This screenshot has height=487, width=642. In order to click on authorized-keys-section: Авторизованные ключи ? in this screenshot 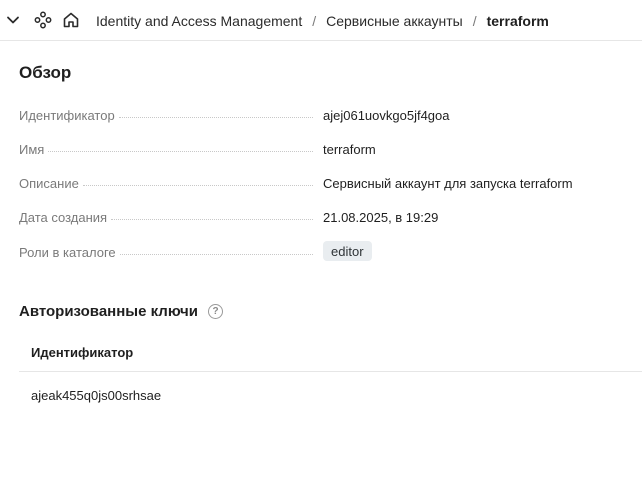, I will do `click(121, 311)`.